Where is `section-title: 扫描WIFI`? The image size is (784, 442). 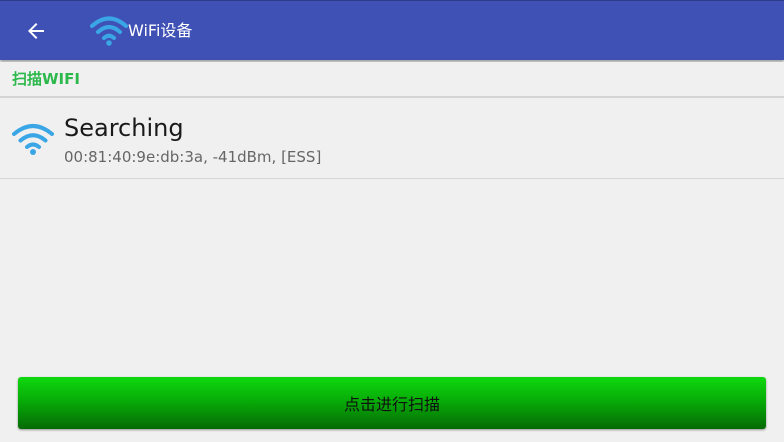
section-title: 扫描WIFI is located at coordinates (46, 79).